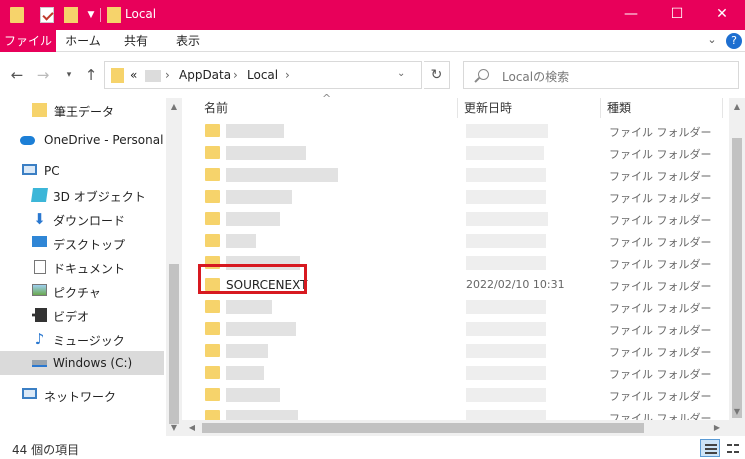  I want to click on file-list-vertical-scrollbar: ▲ ▼, so click(737, 267).